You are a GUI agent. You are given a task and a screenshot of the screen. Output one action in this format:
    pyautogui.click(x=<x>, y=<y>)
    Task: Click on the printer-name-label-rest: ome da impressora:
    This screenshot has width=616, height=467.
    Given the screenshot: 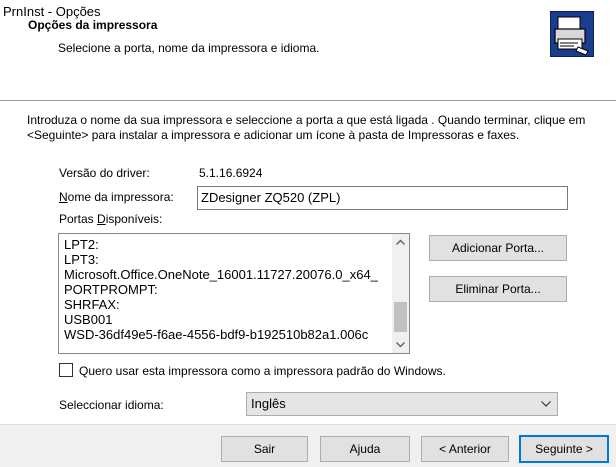 What is the action you would take?
    pyautogui.click(x=120, y=197)
    